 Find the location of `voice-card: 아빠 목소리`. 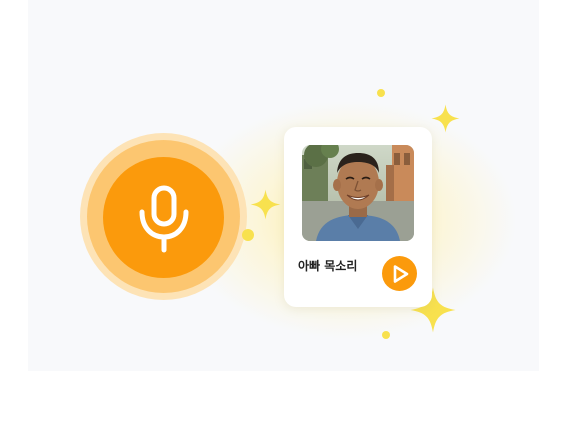

voice-card: 아빠 목소리 is located at coordinates (358, 217).